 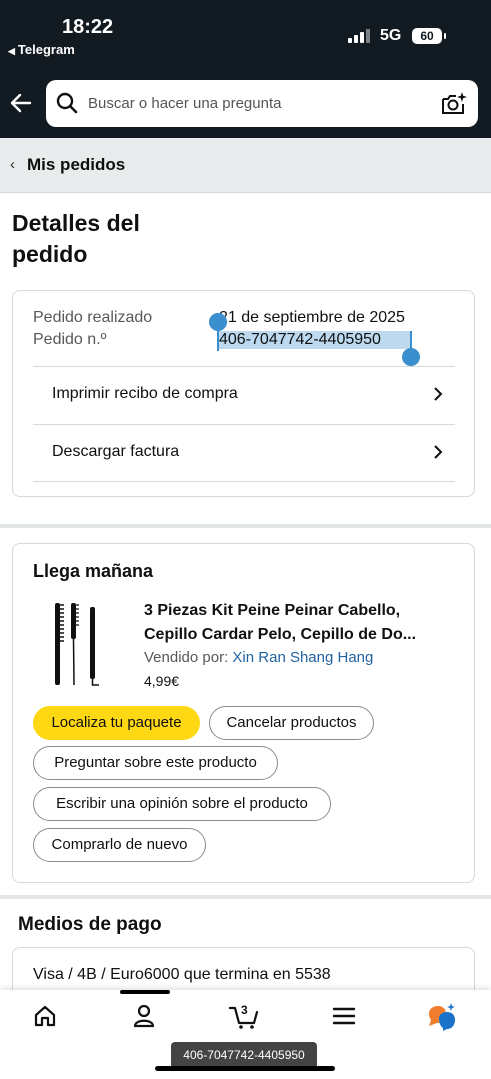 What do you see at coordinates (67, 103) in the screenshot?
I see `search-icon` at bounding box center [67, 103].